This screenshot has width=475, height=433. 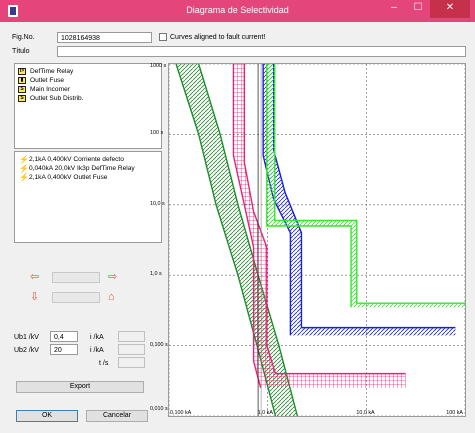 What do you see at coordinates (76, 297) in the screenshot?
I see `nav-display-bottom` at bounding box center [76, 297].